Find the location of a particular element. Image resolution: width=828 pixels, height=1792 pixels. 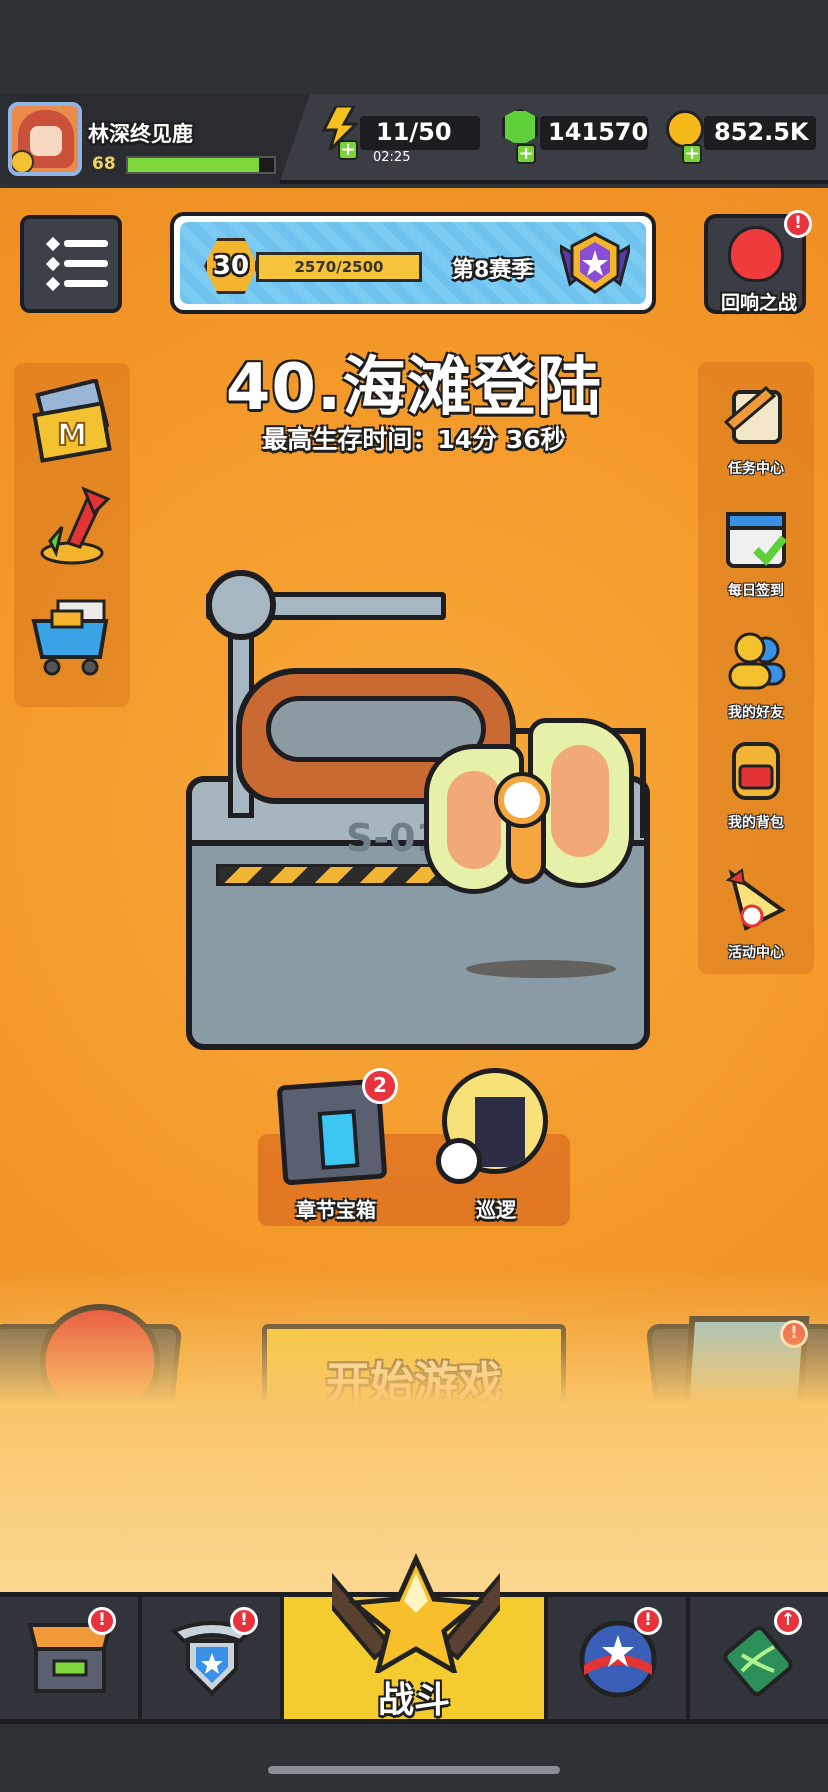

home-indicator is located at coordinates (414, 1770).